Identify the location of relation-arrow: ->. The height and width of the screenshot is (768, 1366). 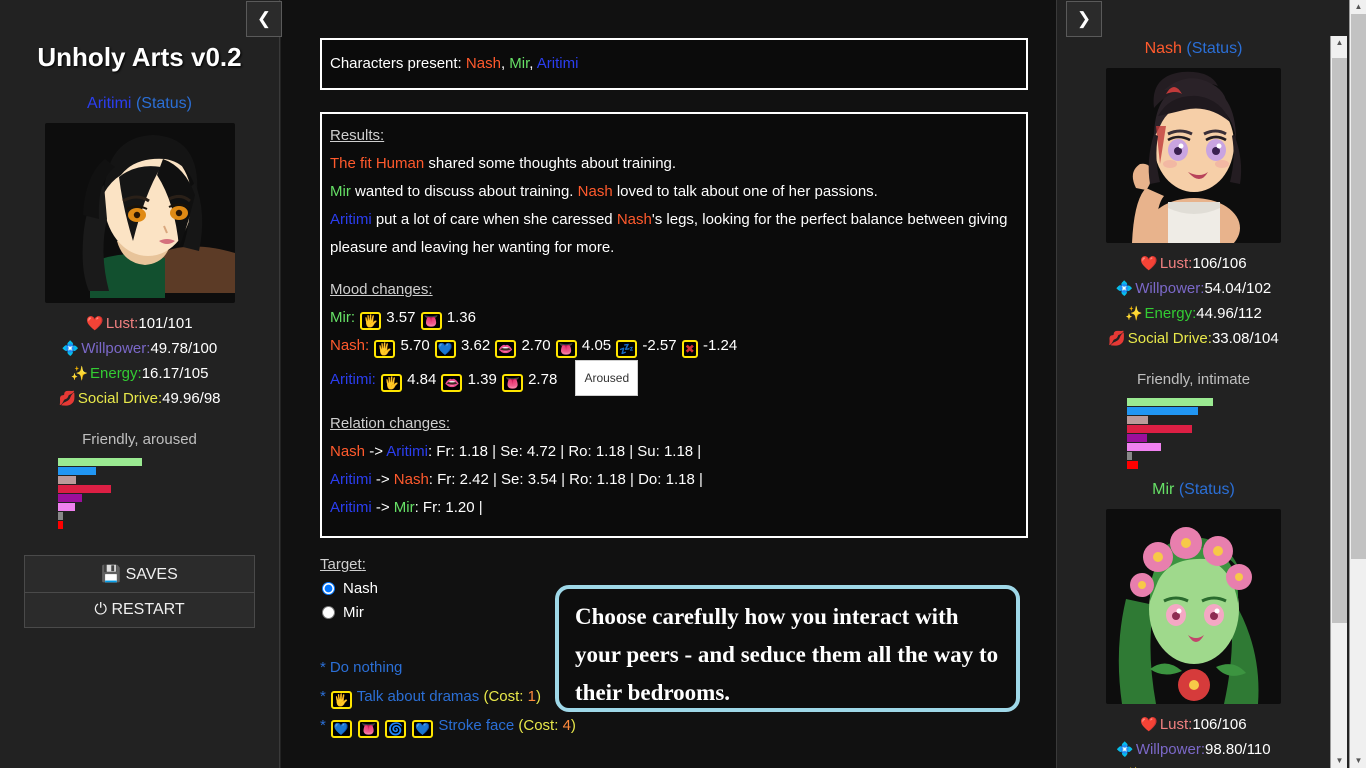
(382, 507).